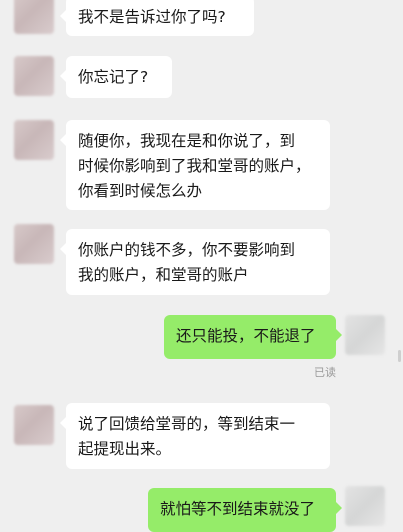 The image size is (403, 532). Describe the element at coordinates (195, 436) in the screenshot. I see `incoming-message-bubble: 说了回馈给堂哥的，等到结束一 起提现出来。` at that location.